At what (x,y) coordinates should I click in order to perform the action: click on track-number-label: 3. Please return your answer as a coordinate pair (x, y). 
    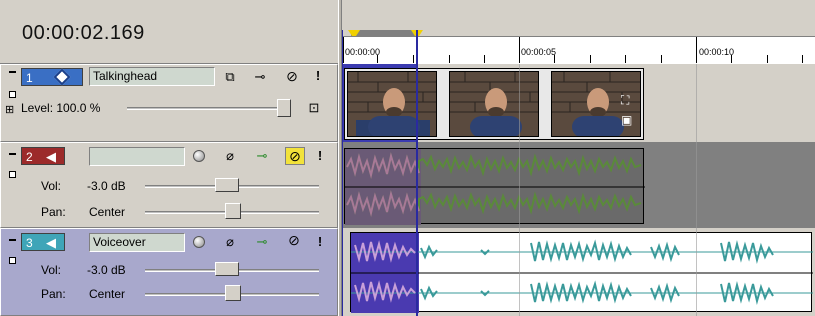
    Looking at the image, I should click on (29, 243).